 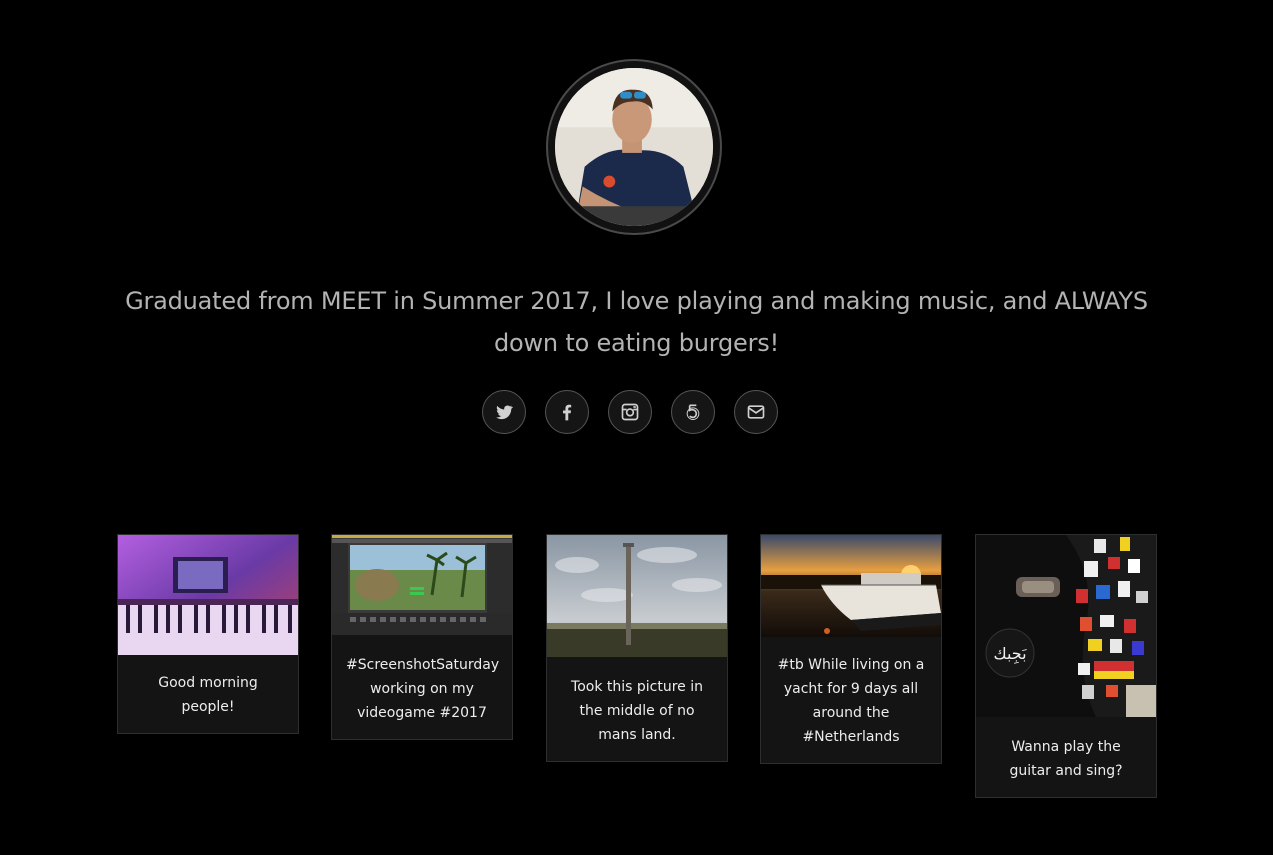 I want to click on twitter-icon, so click(x=504, y=412).